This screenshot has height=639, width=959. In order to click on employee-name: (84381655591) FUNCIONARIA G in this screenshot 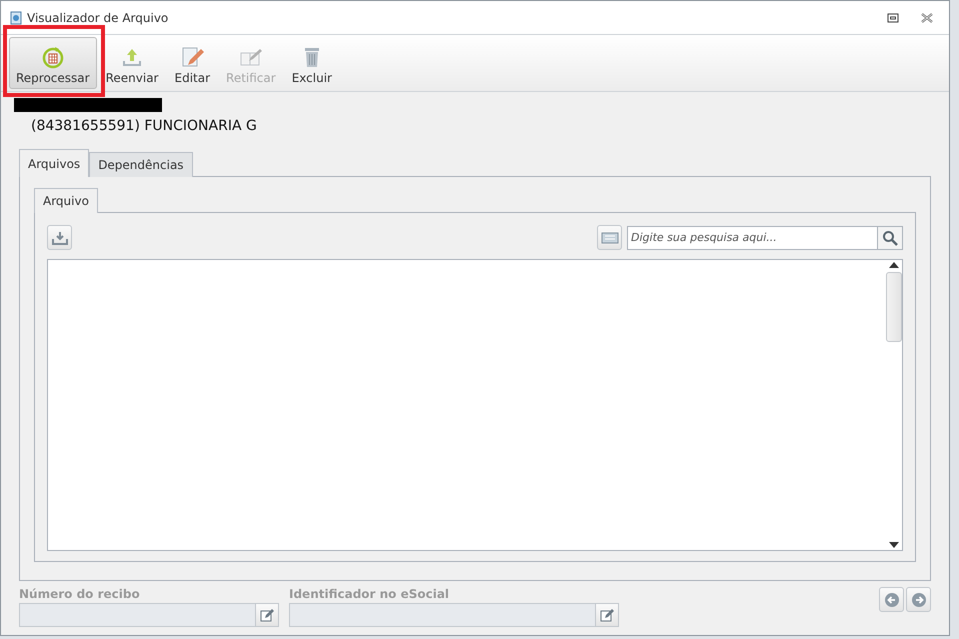, I will do `click(144, 126)`.